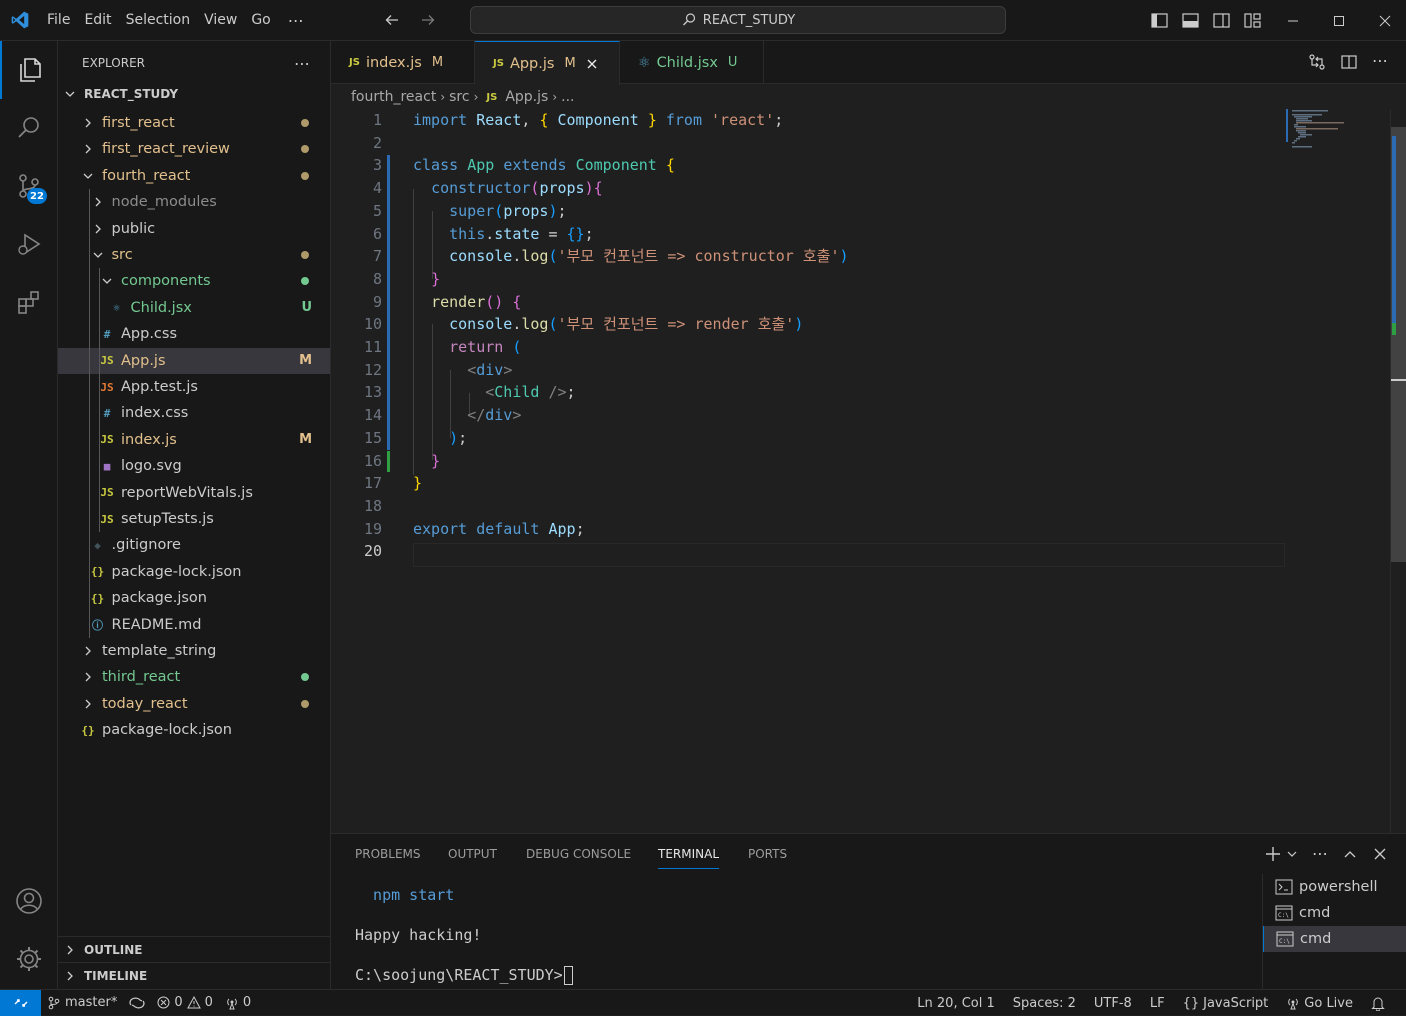 Image resolution: width=1406 pixels, height=1016 pixels. What do you see at coordinates (393, 97) in the screenshot?
I see `breadcrumb-folder: fourth_react` at bounding box center [393, 97].